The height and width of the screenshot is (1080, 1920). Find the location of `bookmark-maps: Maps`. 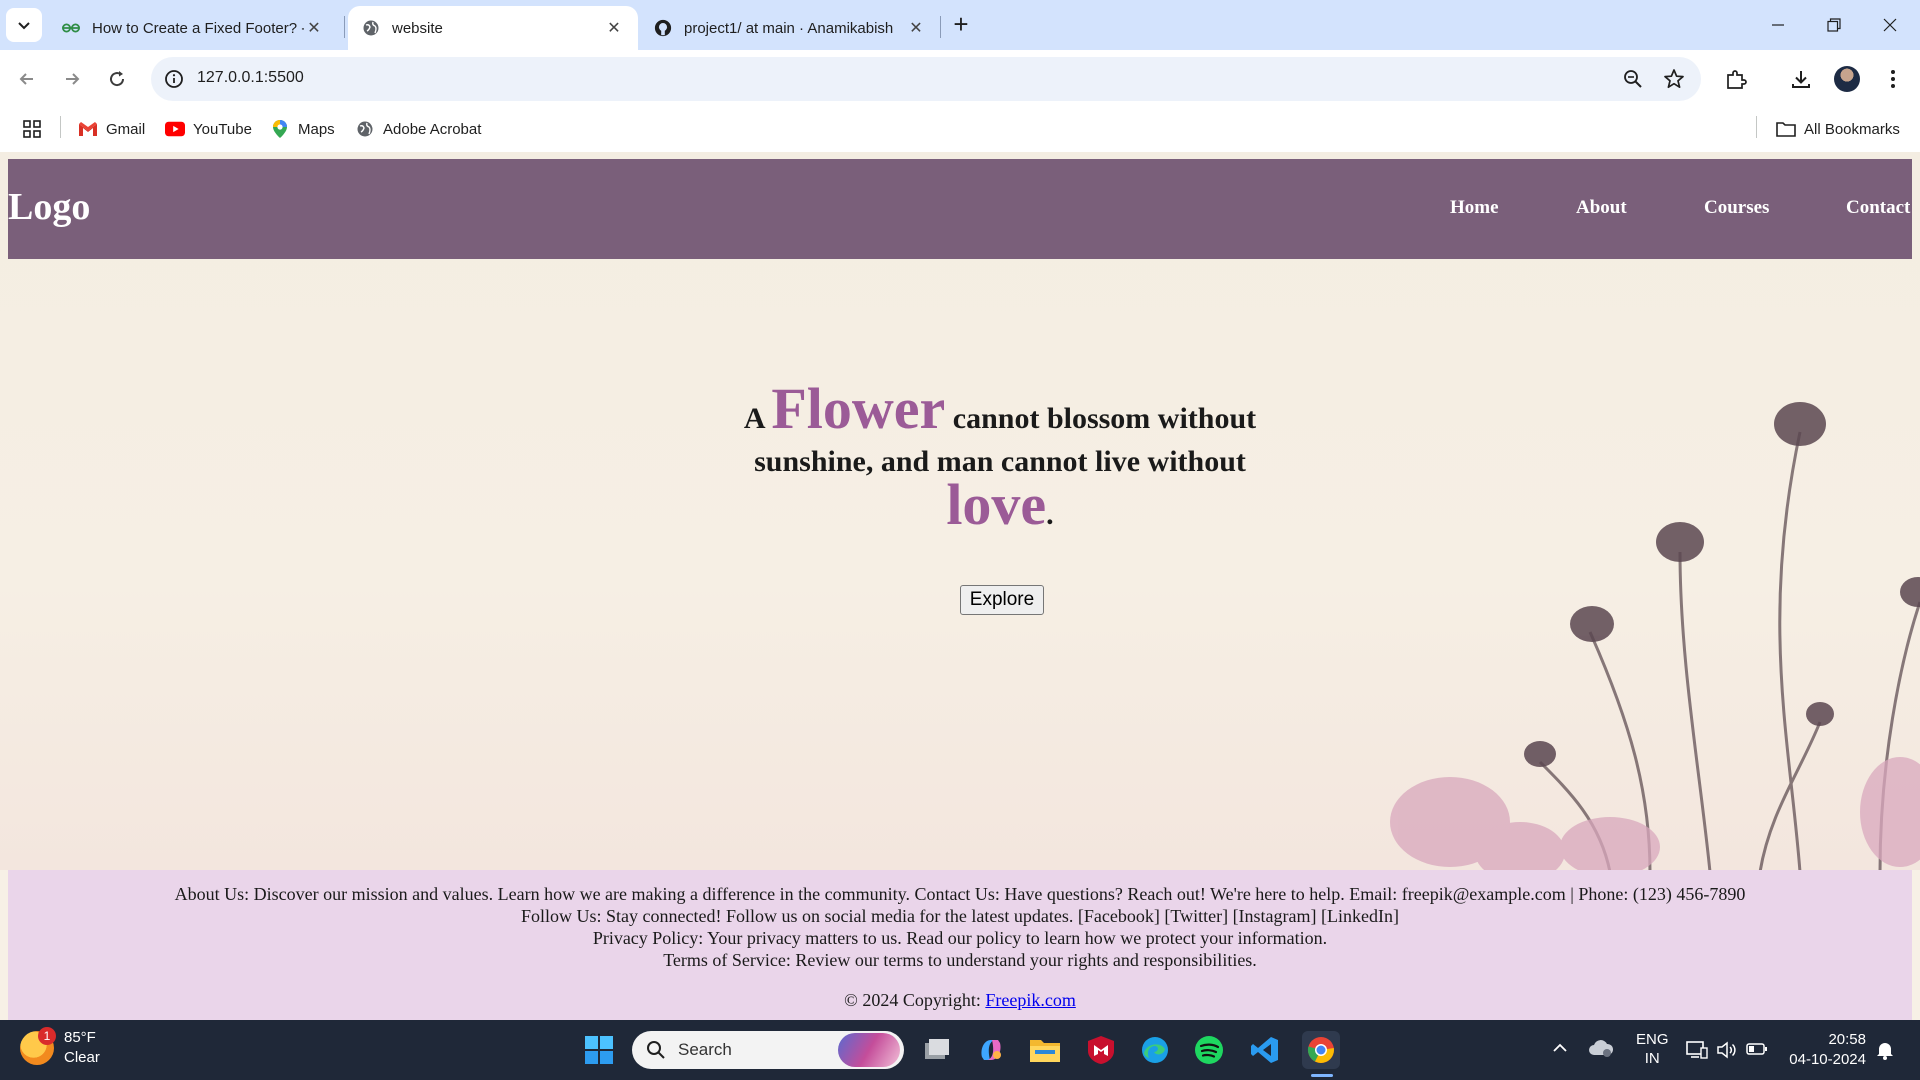

bookmark-maps: Maps is located at coordinates (302, 129).